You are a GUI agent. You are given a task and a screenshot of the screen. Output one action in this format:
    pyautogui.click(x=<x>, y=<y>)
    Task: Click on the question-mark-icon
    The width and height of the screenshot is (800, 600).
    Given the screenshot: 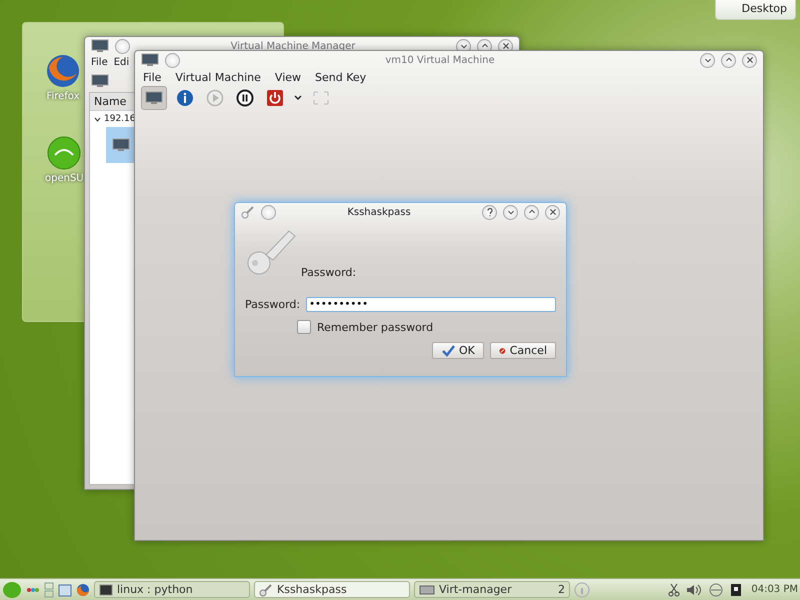 What is the action you would take?
    pyautogui.click(x=489, y=212)
    